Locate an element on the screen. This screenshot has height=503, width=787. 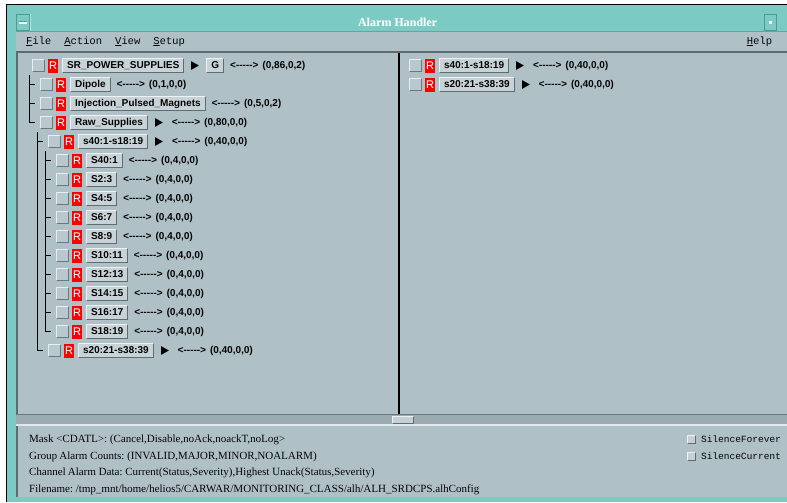
group-name-button: S4:5 is located at coordinates (102, 198).